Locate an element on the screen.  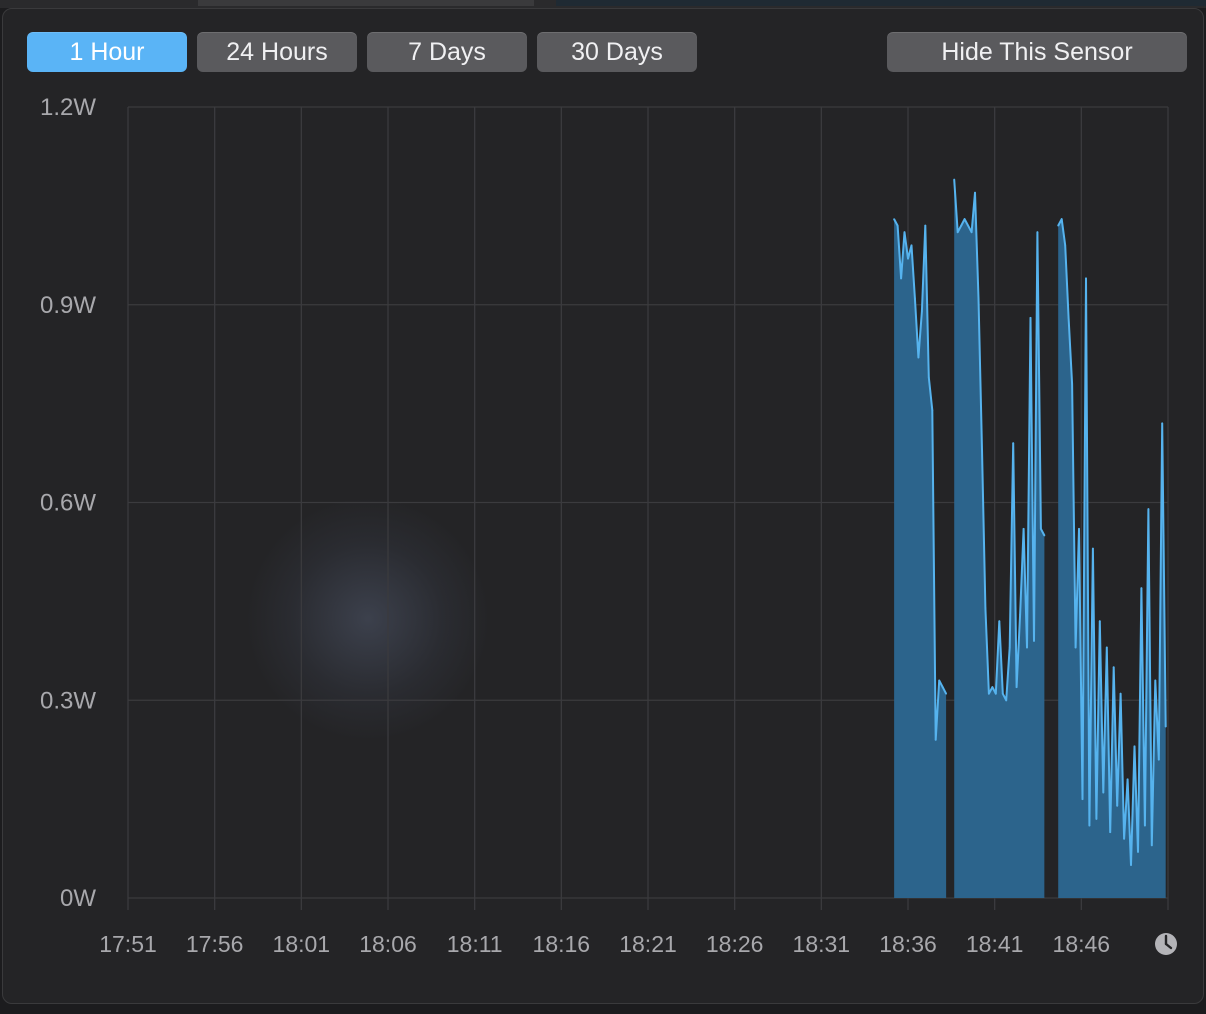
x-tick-label: 18:16 is located at coordinates (562, 944).